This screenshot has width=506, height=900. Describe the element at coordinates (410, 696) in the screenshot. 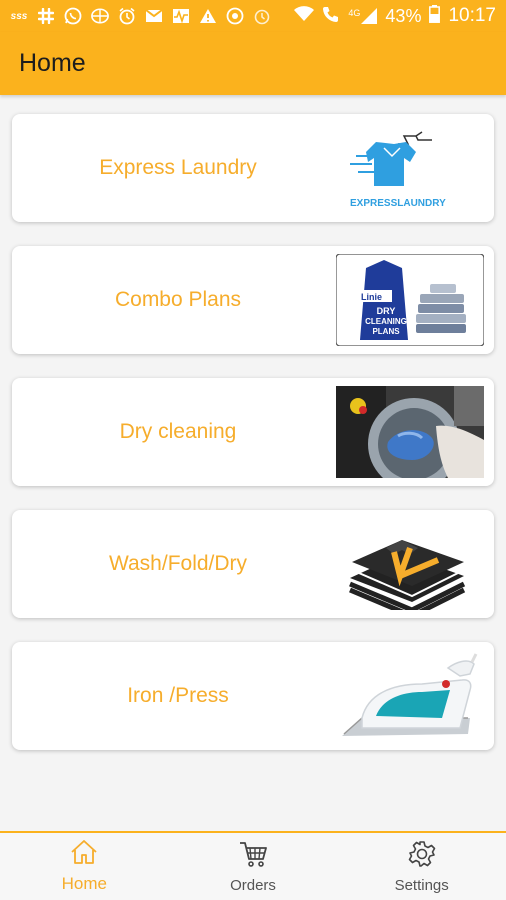

I see `steam-iron-image` at that location.